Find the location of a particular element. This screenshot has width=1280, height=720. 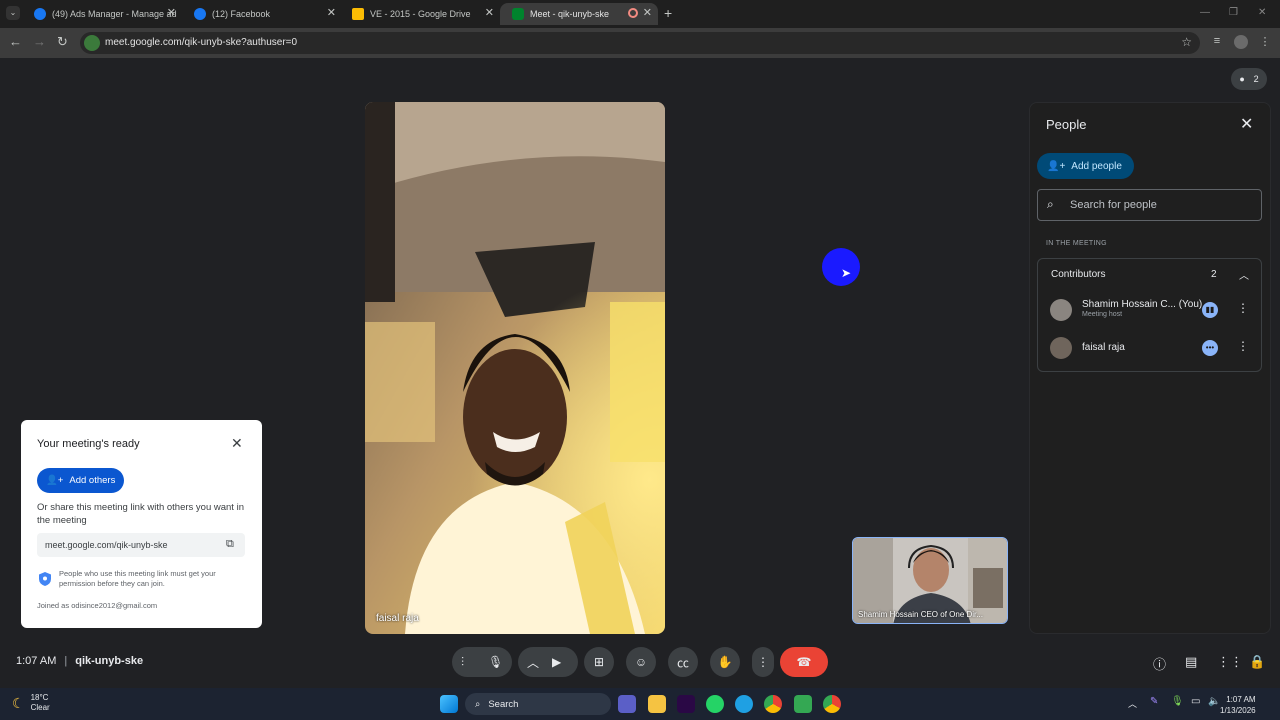

joined-as-text: Joined as odisince2012@gmail.com is located at coordinates (97, 605).